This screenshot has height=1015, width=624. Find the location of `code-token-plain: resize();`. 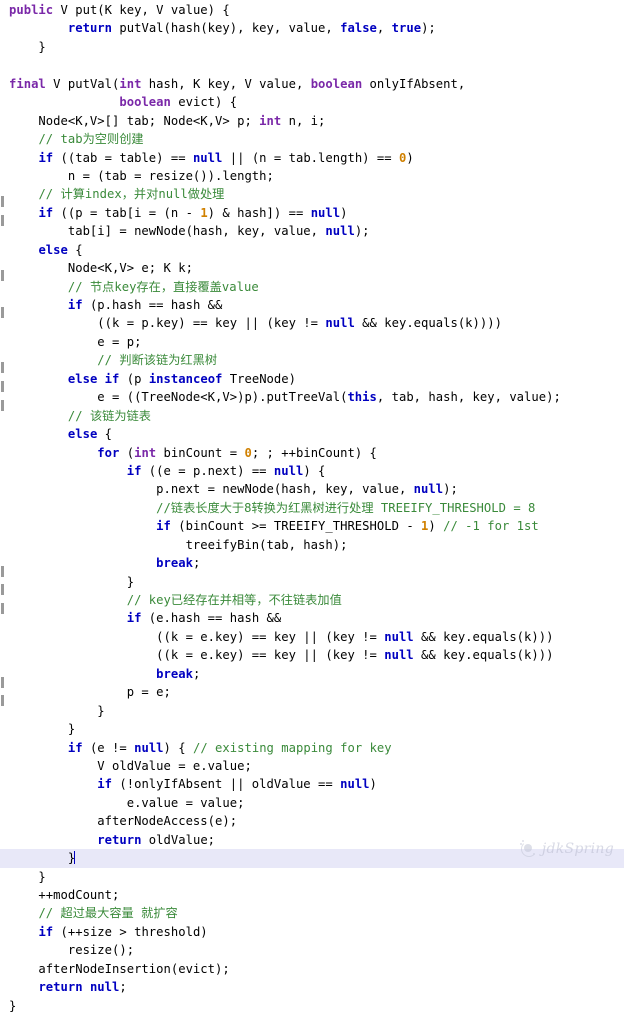

code-token-plain: resize(); is located at coordinates (72, 950).